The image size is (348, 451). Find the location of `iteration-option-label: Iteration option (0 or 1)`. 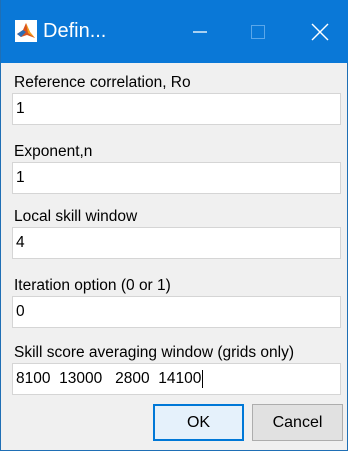

iteration-option-label: Iteration option (0 or 1) is located at coordinates (92, 285).